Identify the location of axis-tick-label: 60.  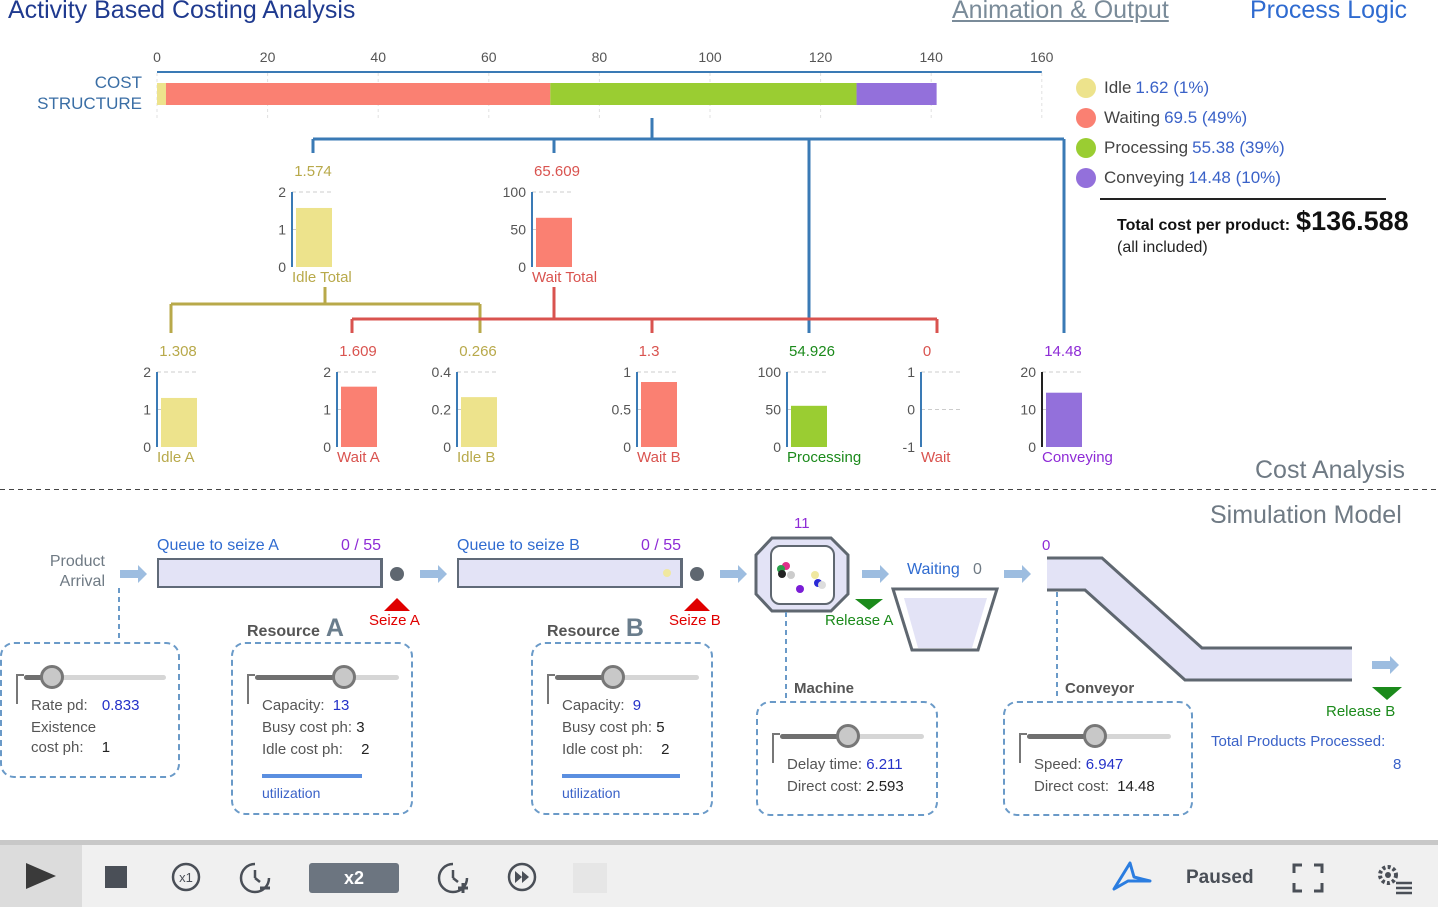
(489, 57).